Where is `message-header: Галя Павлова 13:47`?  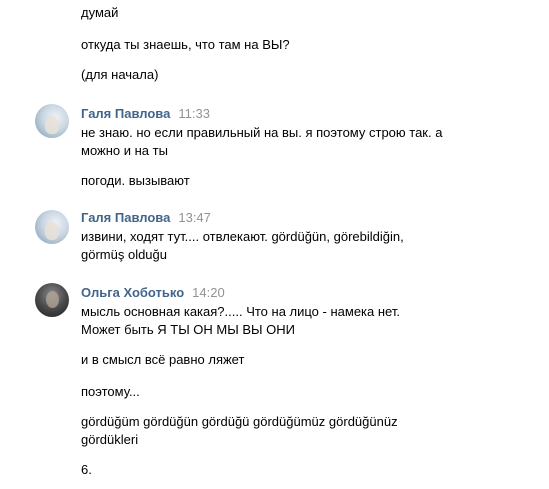
message-header: Галя Павлова 13:47 is located at coordinates (146, 218).